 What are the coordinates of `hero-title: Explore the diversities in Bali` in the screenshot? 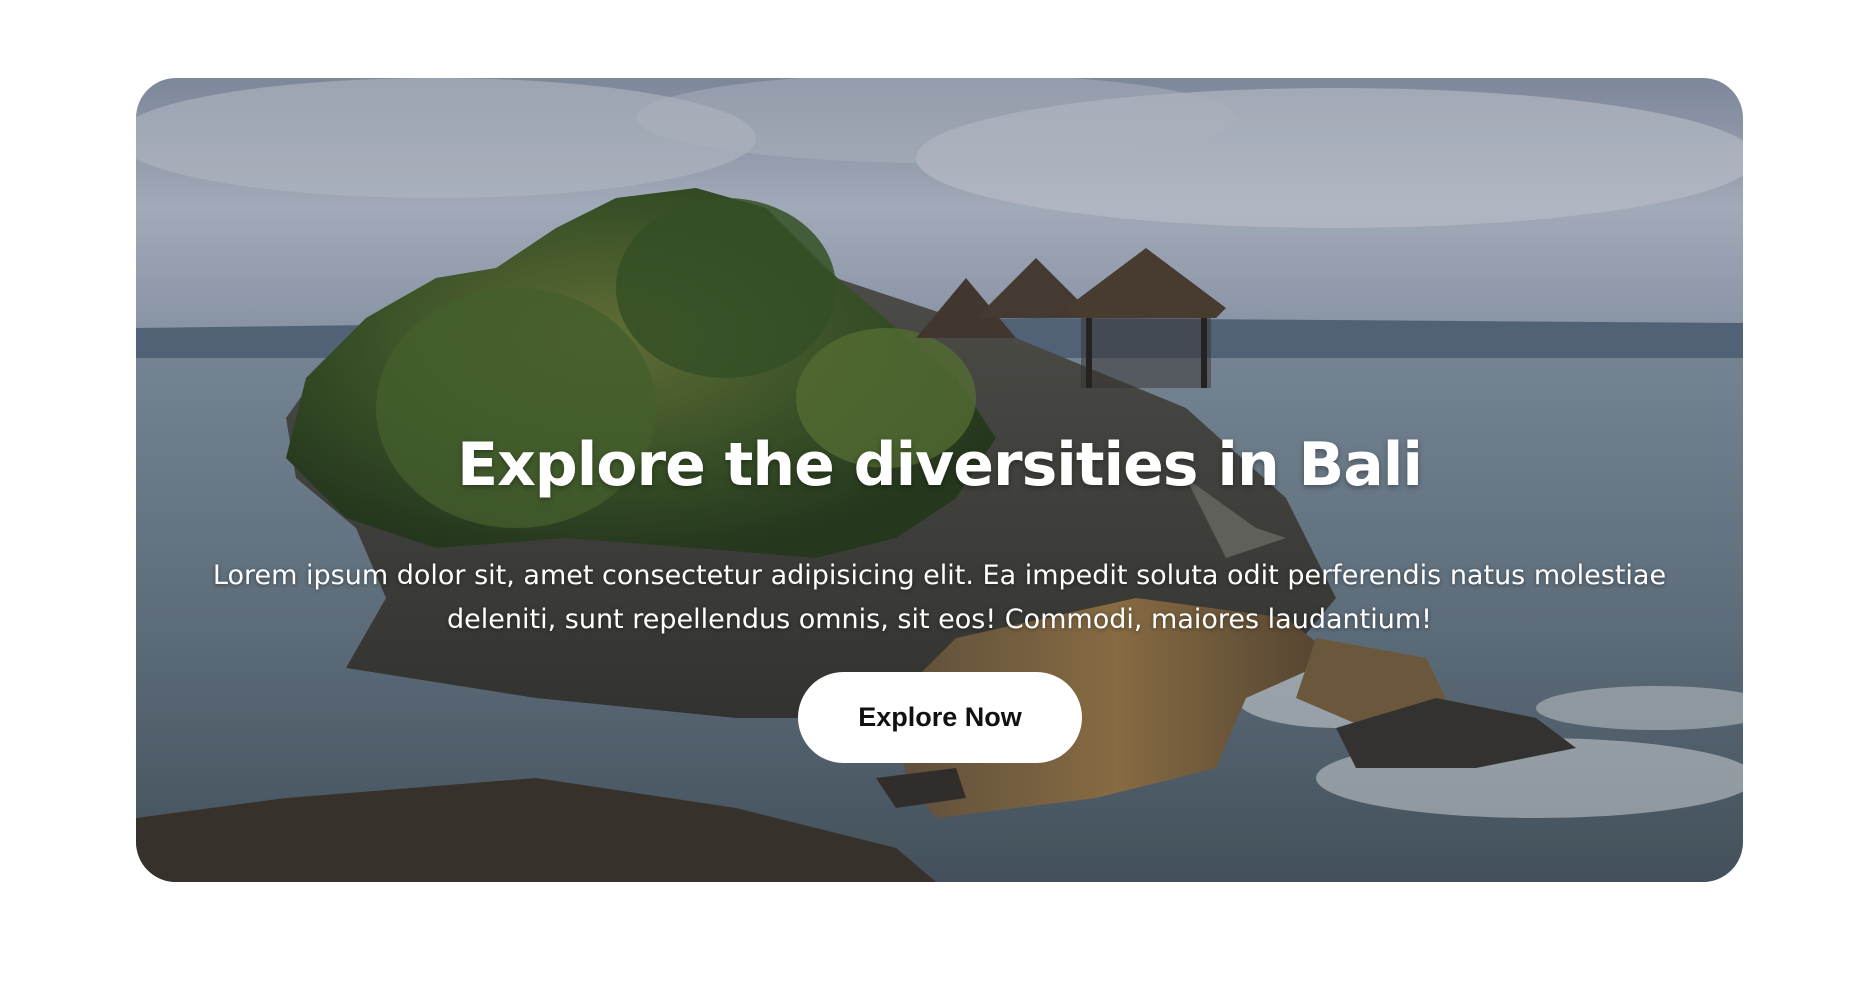 It's located at (940, 465).